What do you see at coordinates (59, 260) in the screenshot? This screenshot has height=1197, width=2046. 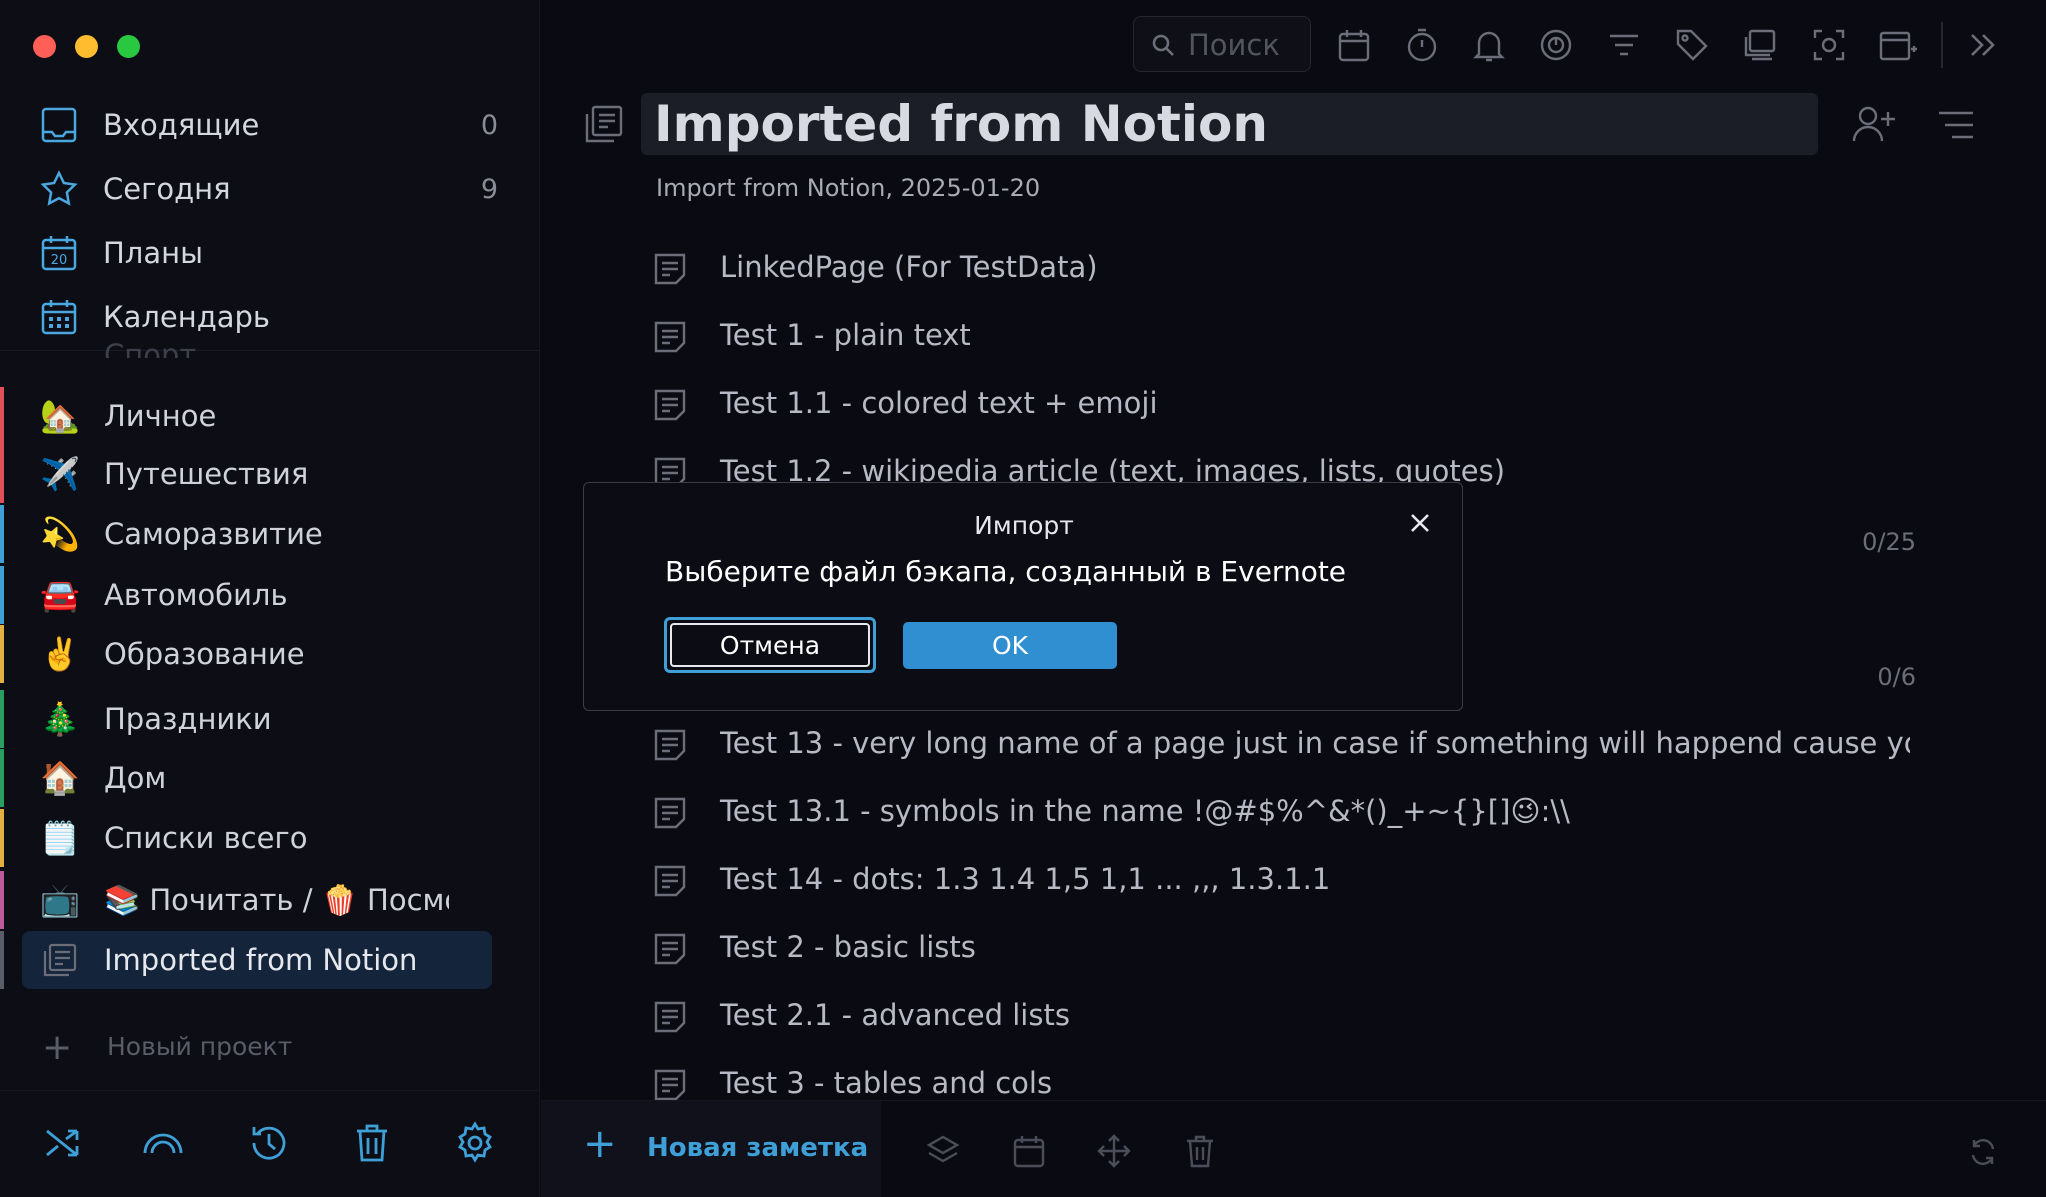 I see `svg-text: 20` at bounding box center [59, 260].